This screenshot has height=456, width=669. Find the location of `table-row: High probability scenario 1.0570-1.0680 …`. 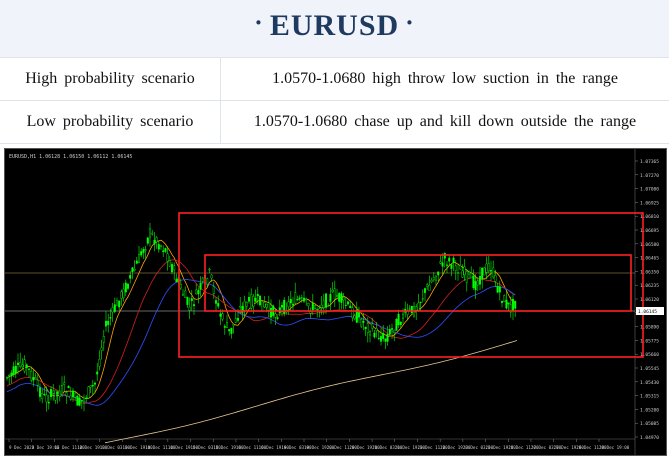

table-row: High probability scenario 1.0570-1.0680 … is located at coordinates (334, 79).